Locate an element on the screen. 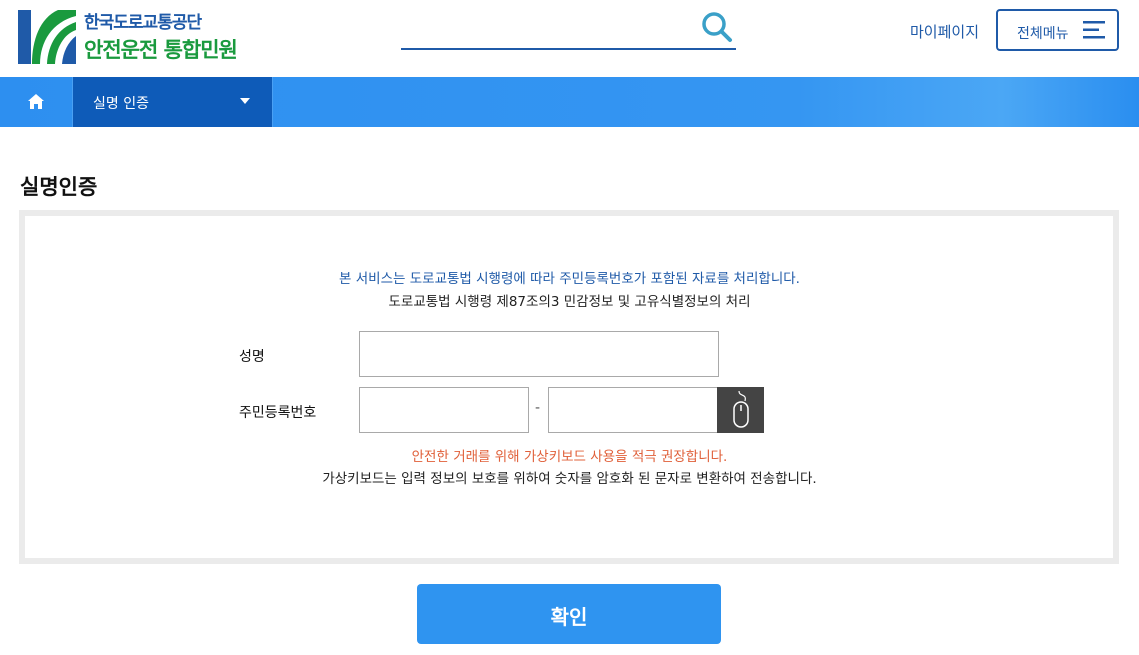 The image size is (1139, 655). home-icon is located at coordinates (36, 101).